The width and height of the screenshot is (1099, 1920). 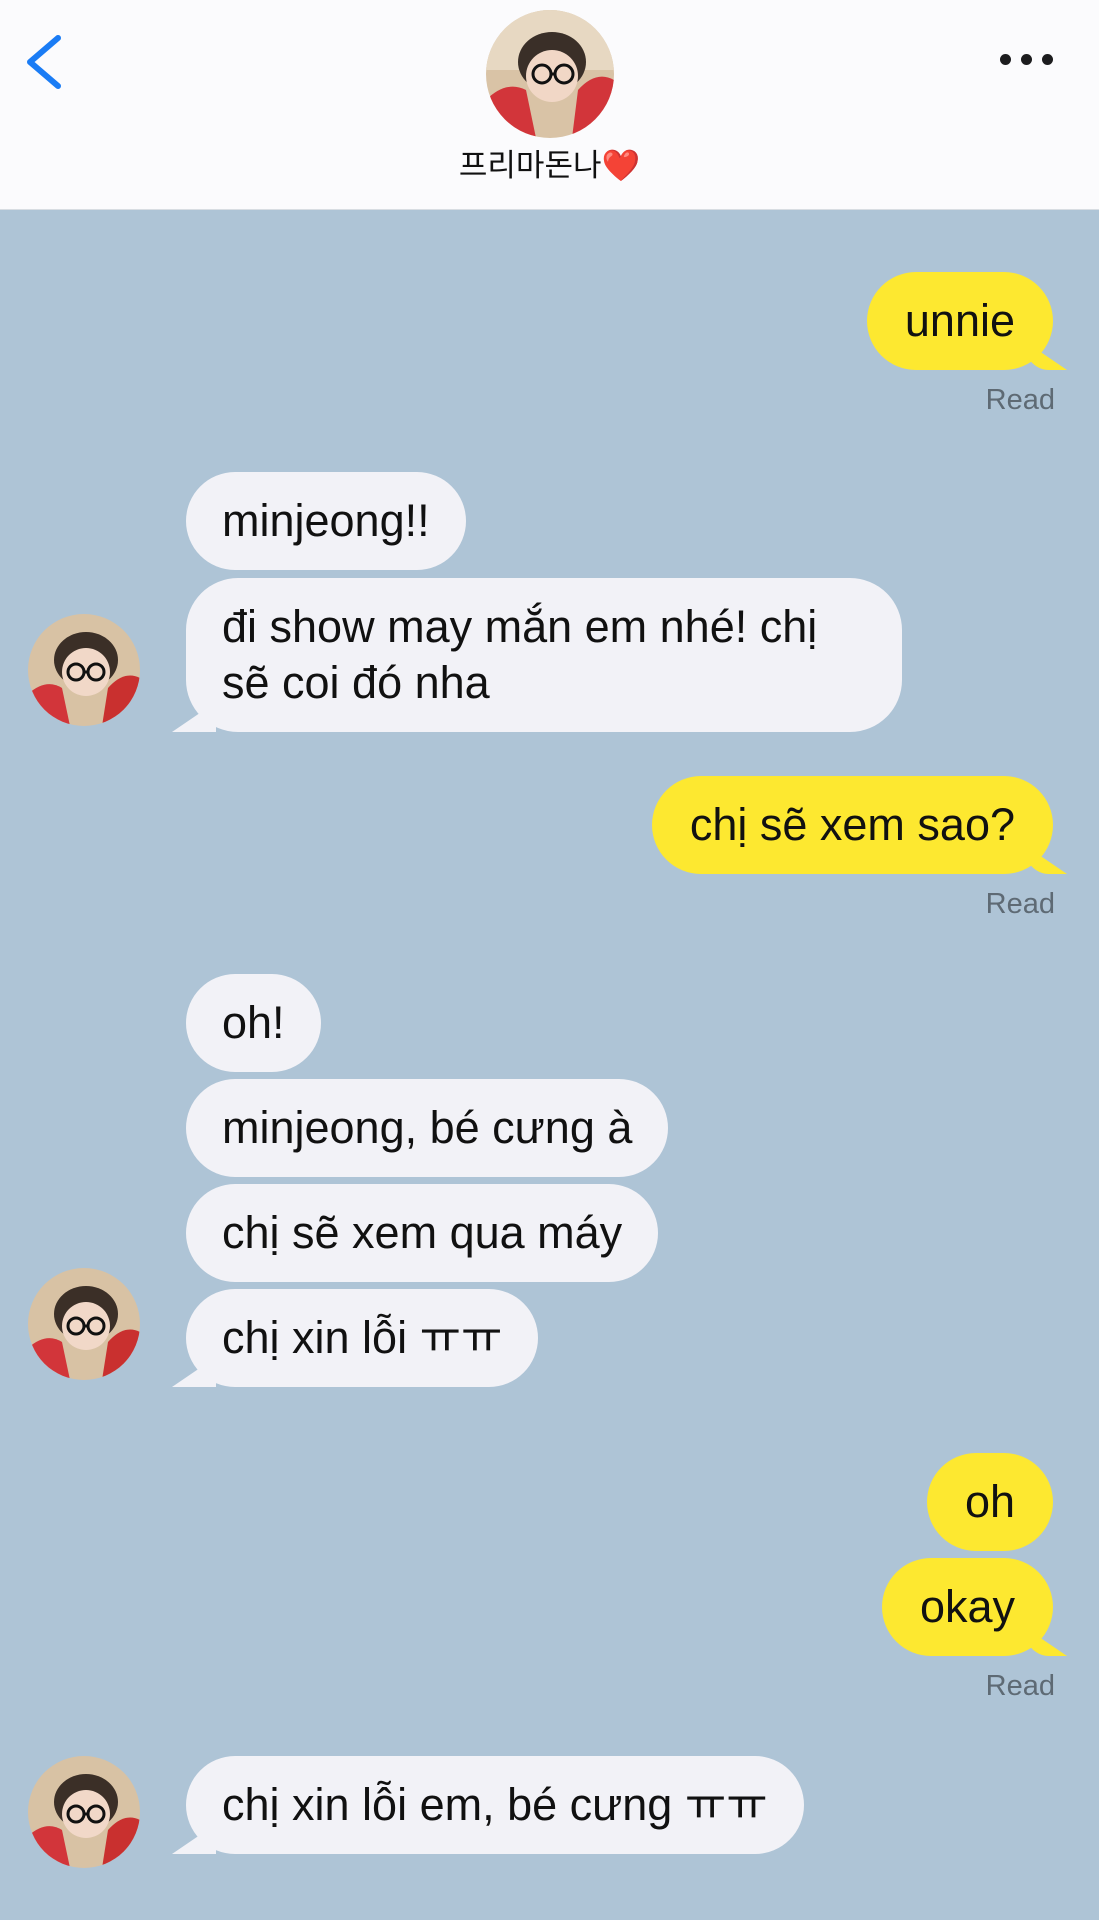 I want to click on incoming-message: minjeong!!, so click(x=326, y=521).